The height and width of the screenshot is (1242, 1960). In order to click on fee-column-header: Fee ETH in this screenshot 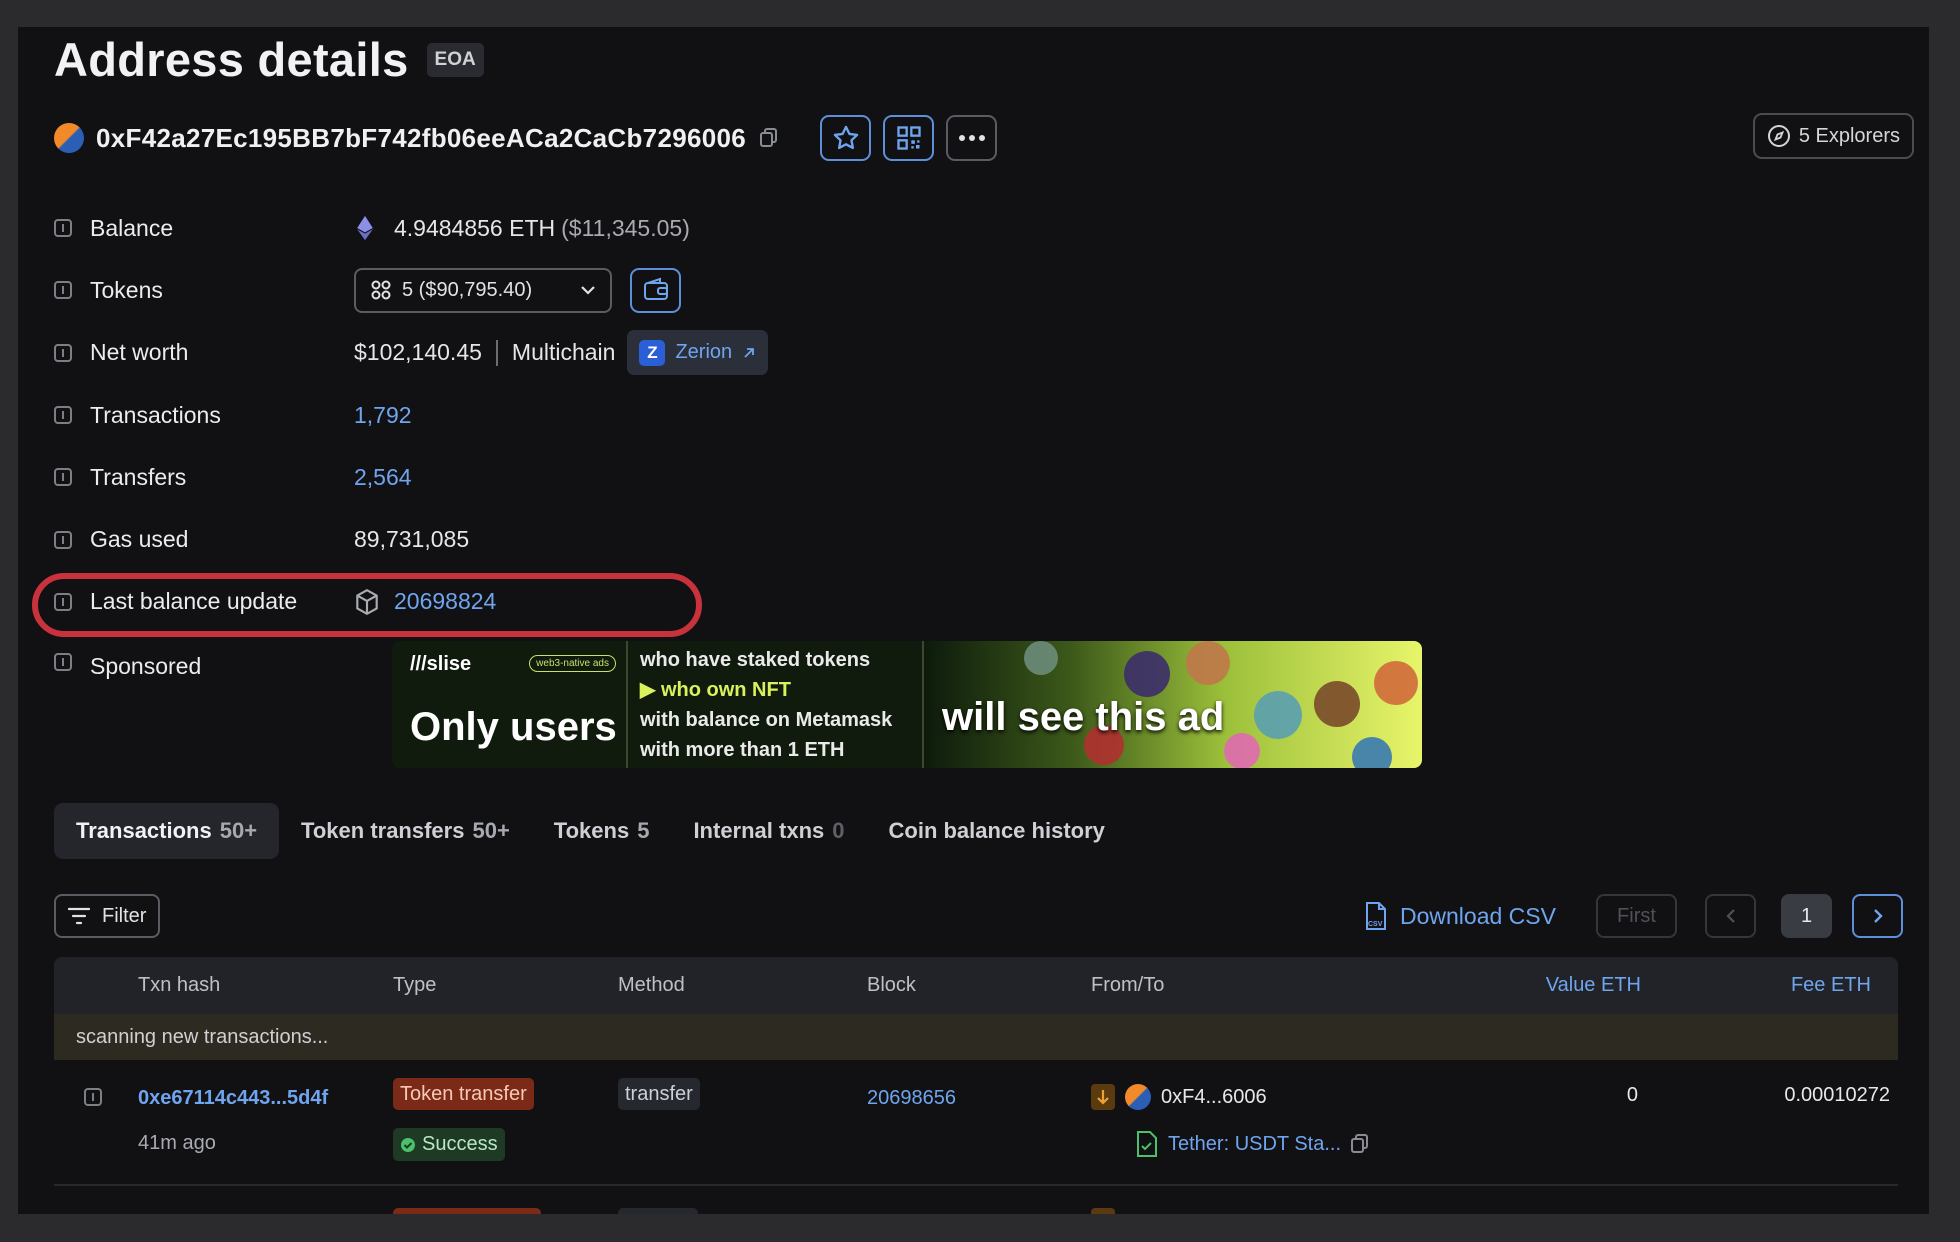, I will do `click(1831, 985)`.